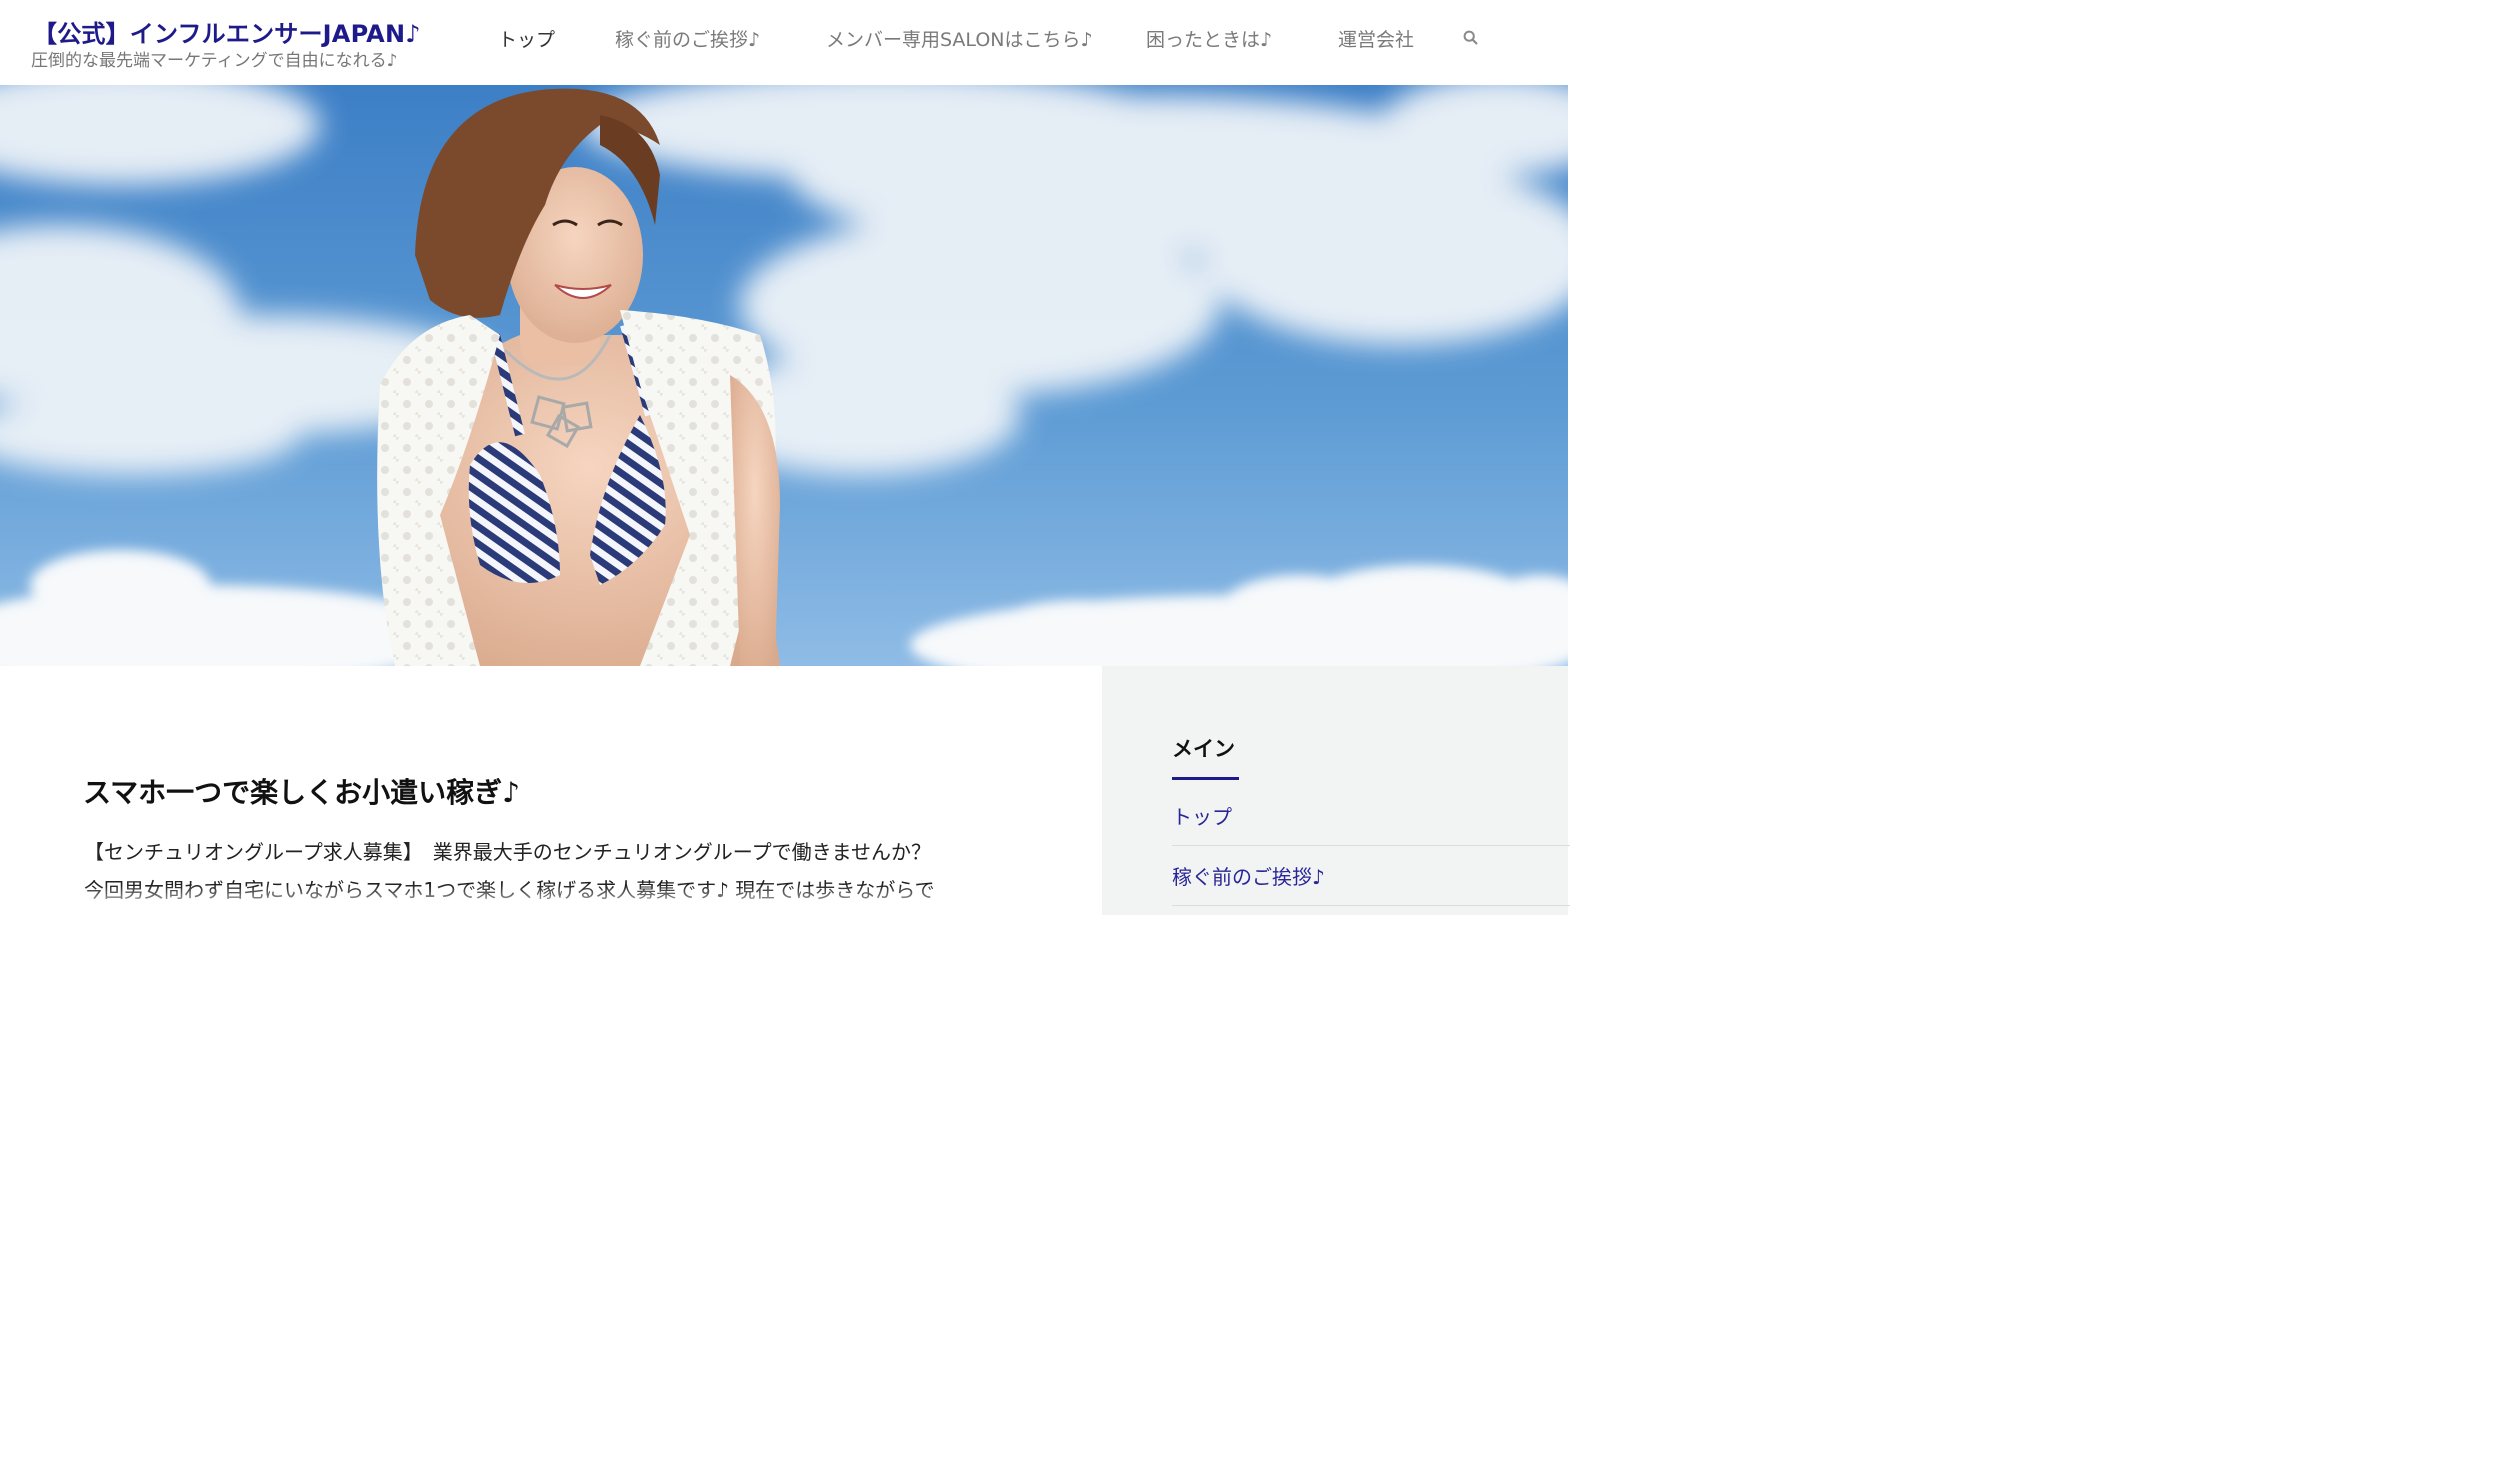 This screenshot has height=1468, width=2516. I want to click on nav-item-help: 困ったときは♪, so click(1209, 38).